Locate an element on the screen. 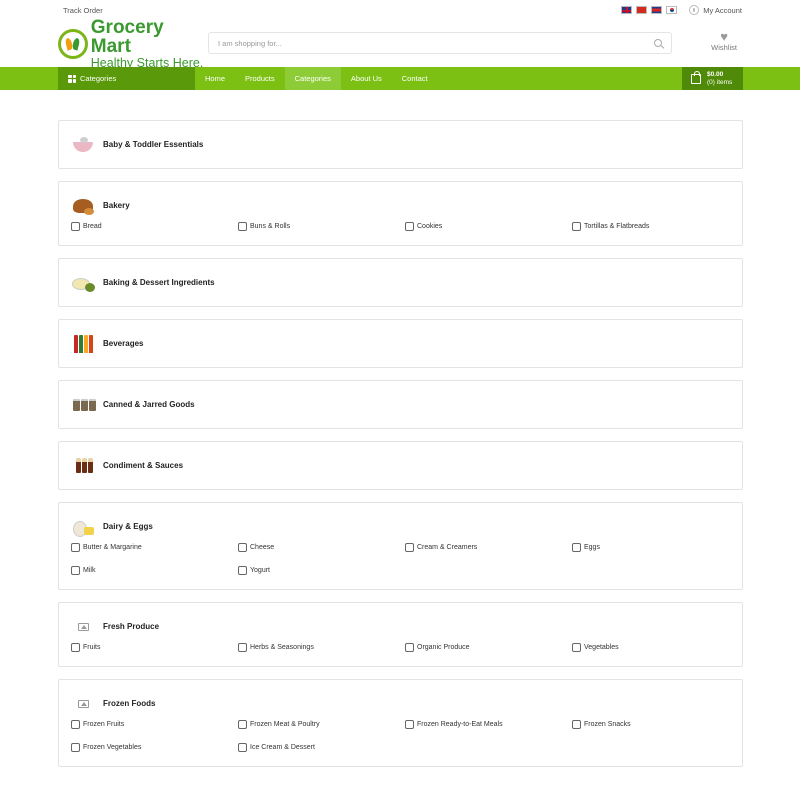 Image resolution: width=800 pixels, height=800 pixels. logo-leaf-icon is located at coordinates (73, 43).